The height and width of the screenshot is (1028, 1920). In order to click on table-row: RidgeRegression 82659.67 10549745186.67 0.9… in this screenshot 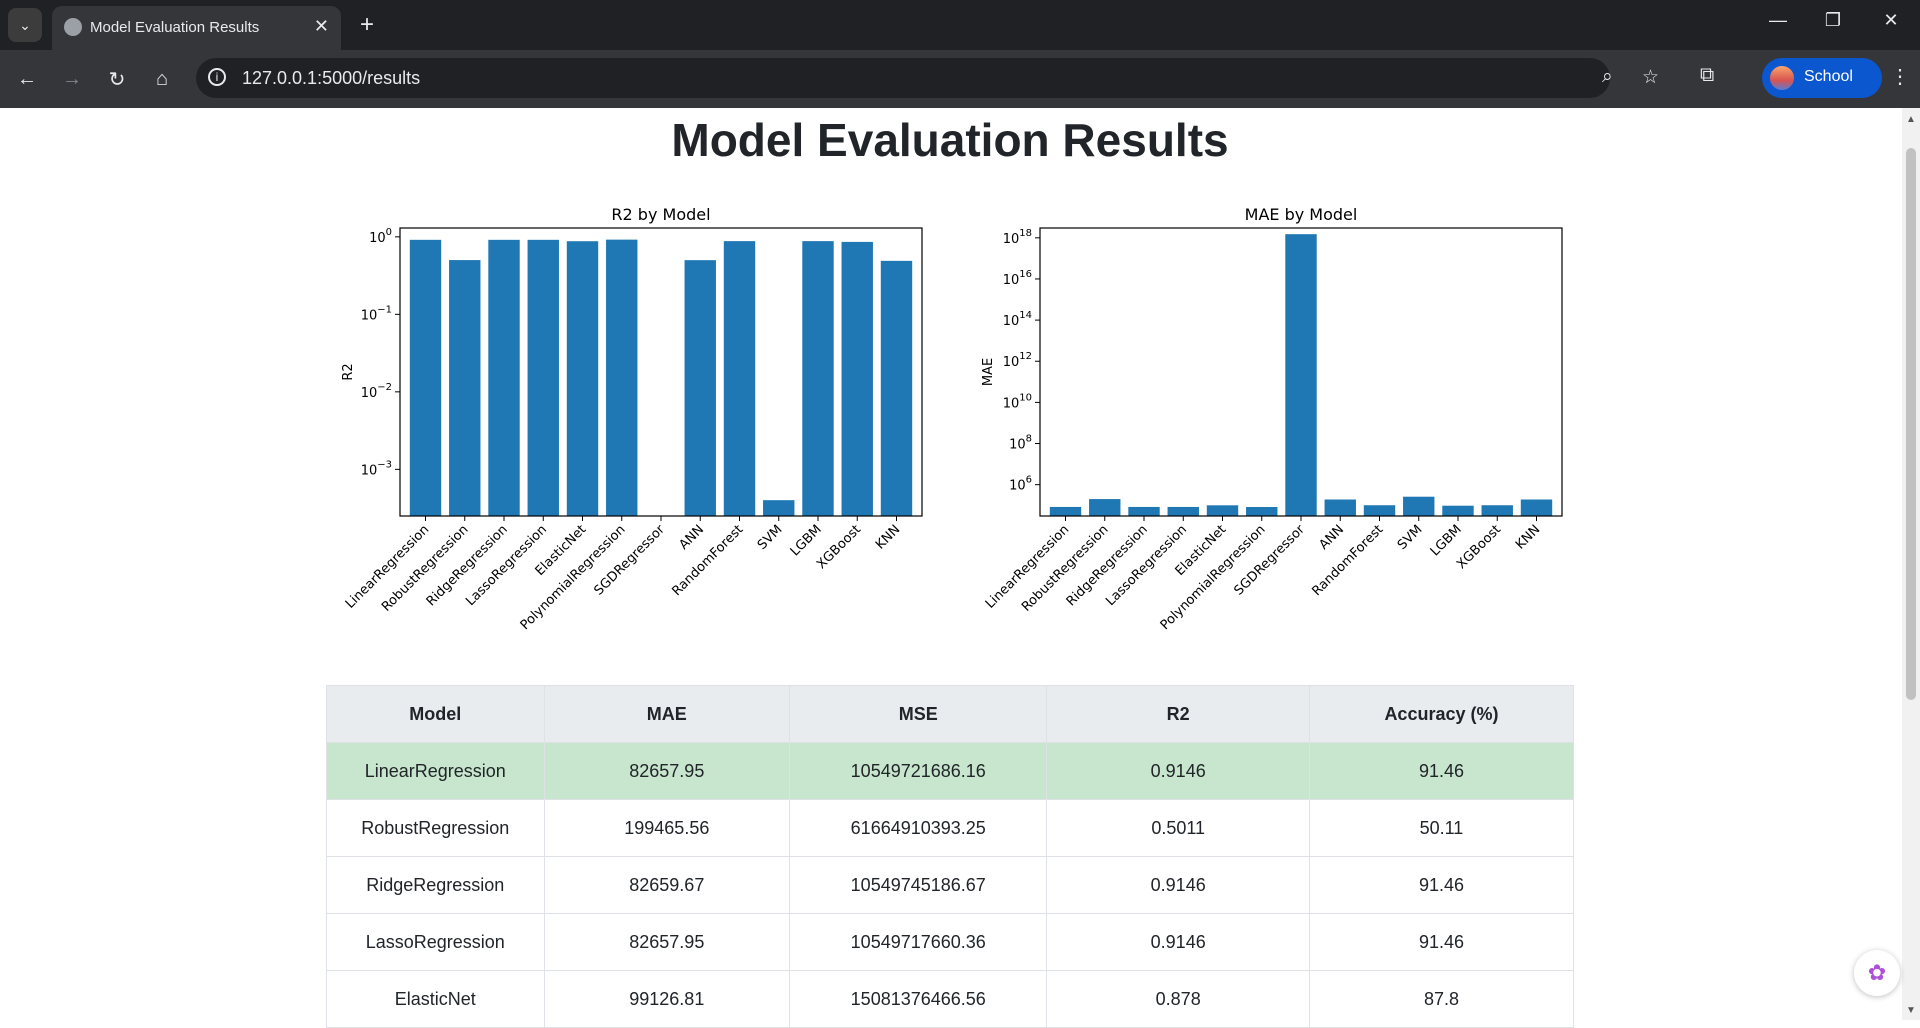, I will do `click(950, 885)`.